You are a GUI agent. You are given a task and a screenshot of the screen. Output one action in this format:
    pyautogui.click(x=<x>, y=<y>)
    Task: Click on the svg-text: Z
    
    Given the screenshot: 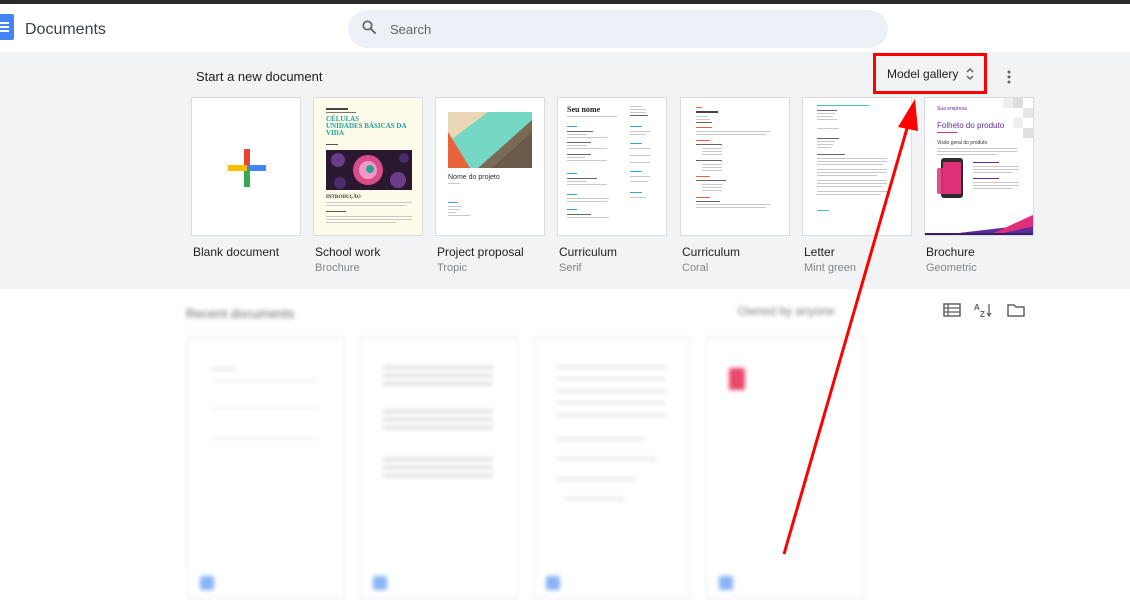 What is the action you would take?
    pyautogui.click(x=982, y=314)
    